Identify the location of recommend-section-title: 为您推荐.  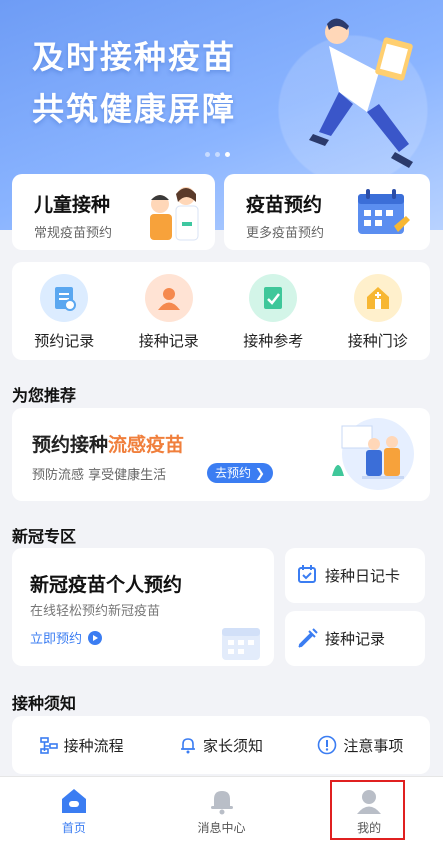
(44, 395).